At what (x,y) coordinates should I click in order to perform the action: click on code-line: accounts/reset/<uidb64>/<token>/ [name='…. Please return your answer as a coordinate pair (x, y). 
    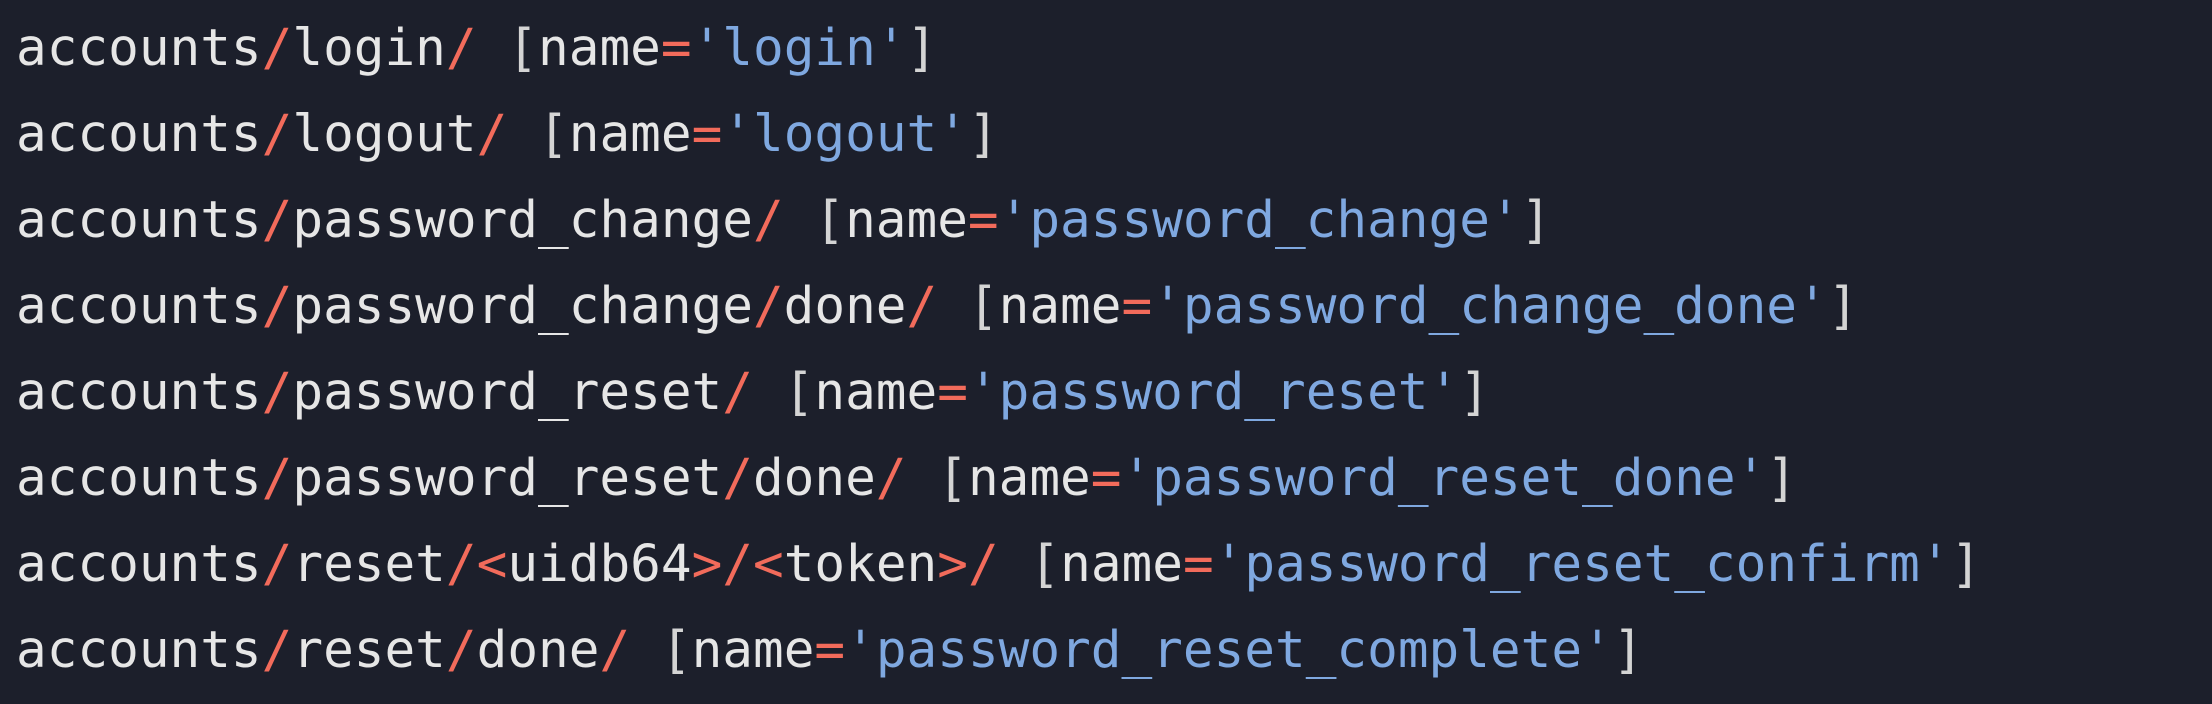
    Looking at the image, I should click on (1114, 565).